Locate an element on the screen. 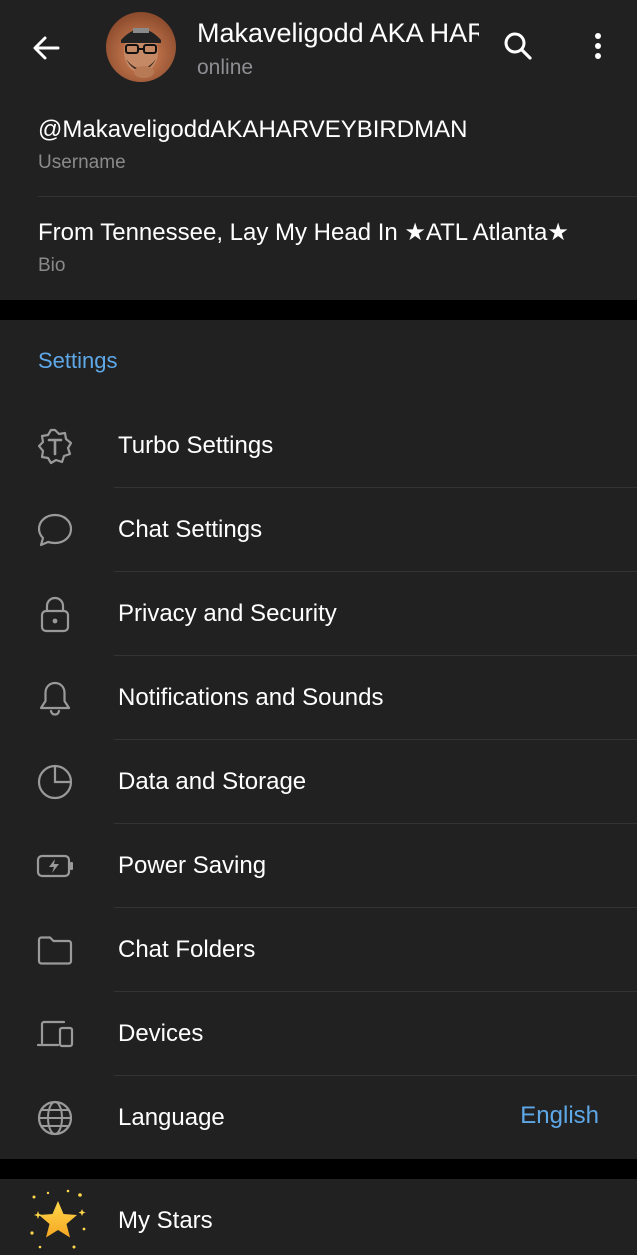 This screenshot has height=1255, width=637. settings-item-label: Power Saving is located at coordinates (192, 865).